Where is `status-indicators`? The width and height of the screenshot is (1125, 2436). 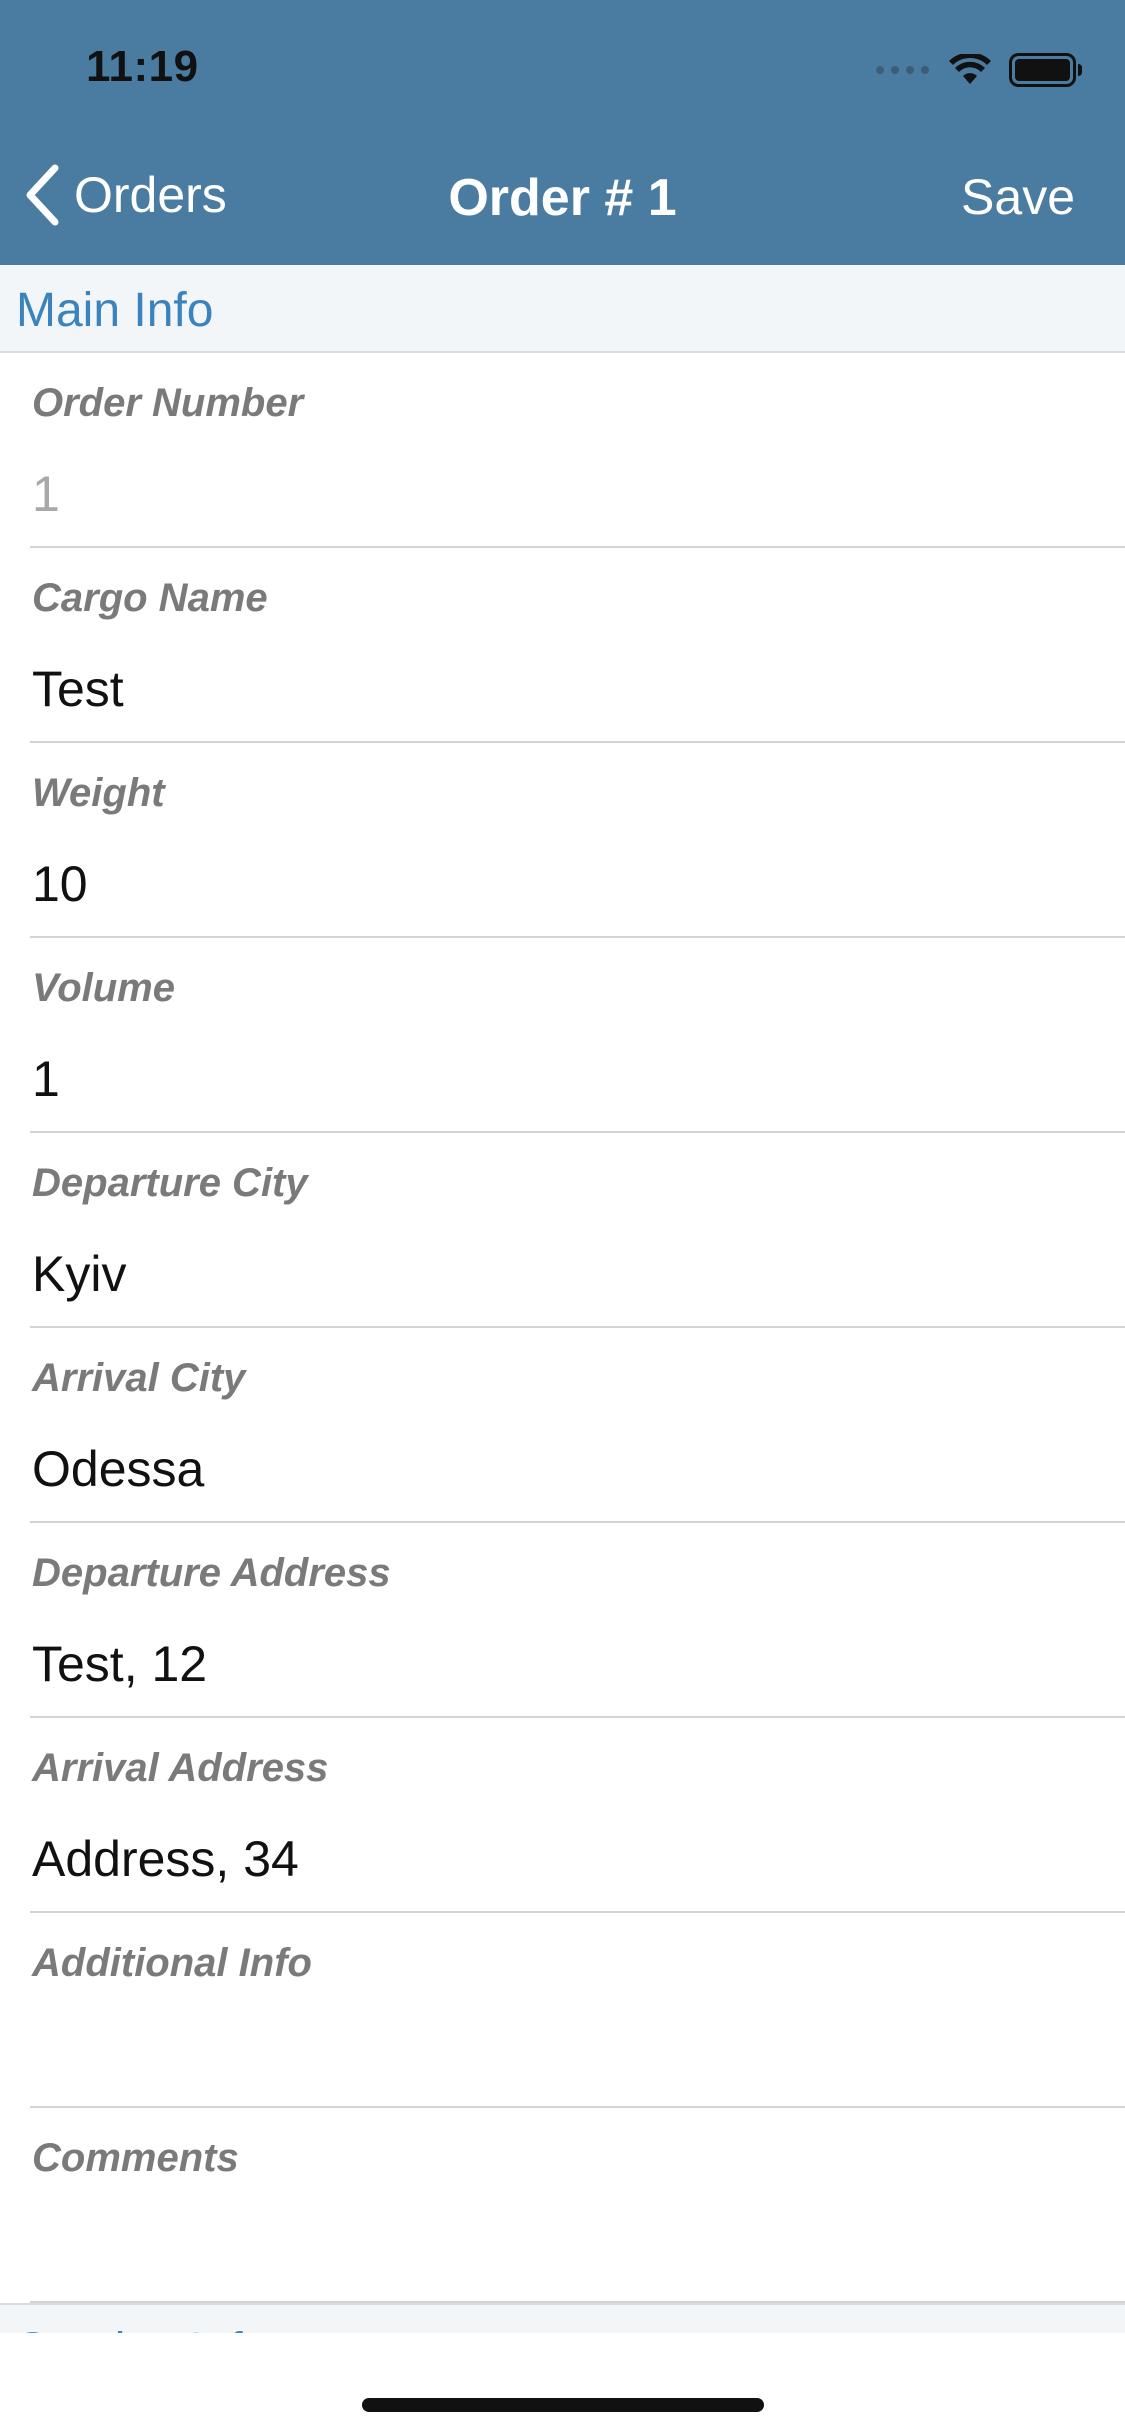 status-indicators is located at coordinates (979, 70).